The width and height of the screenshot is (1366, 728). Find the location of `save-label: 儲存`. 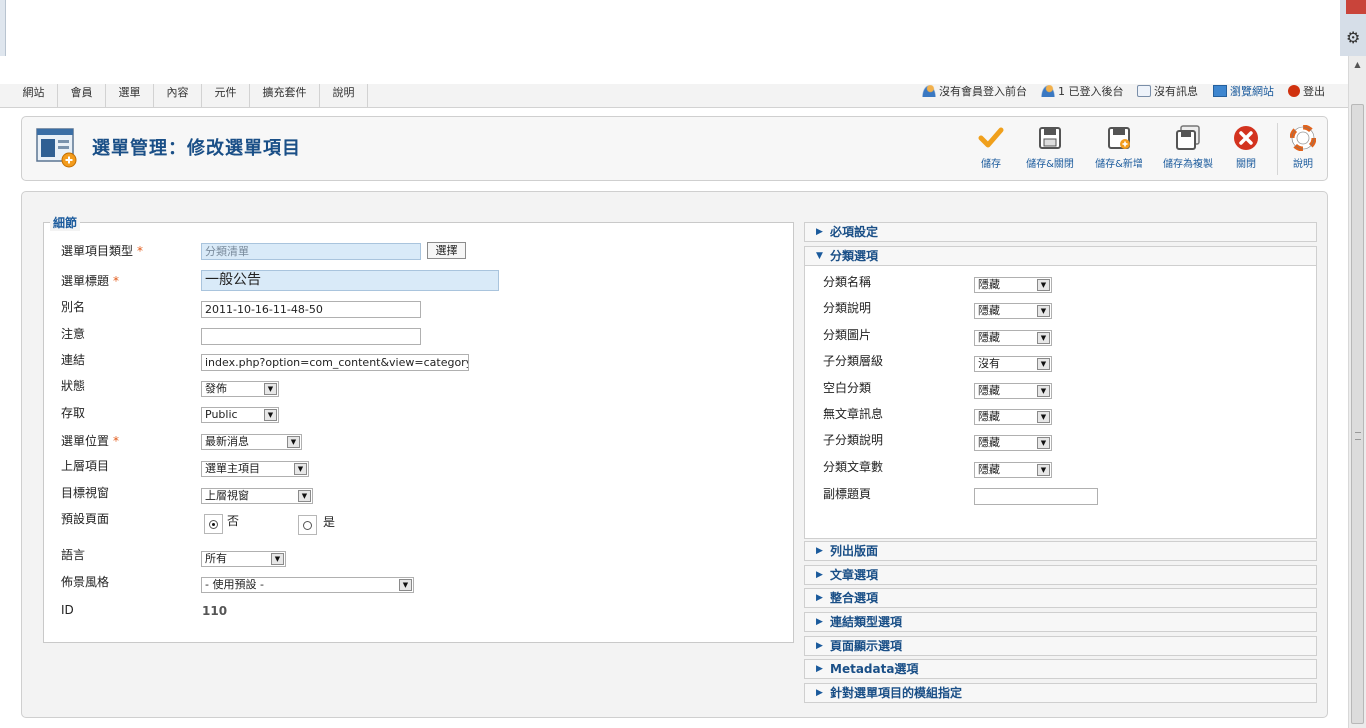

save-label: 儲存 is located at coordinates (991, 164).